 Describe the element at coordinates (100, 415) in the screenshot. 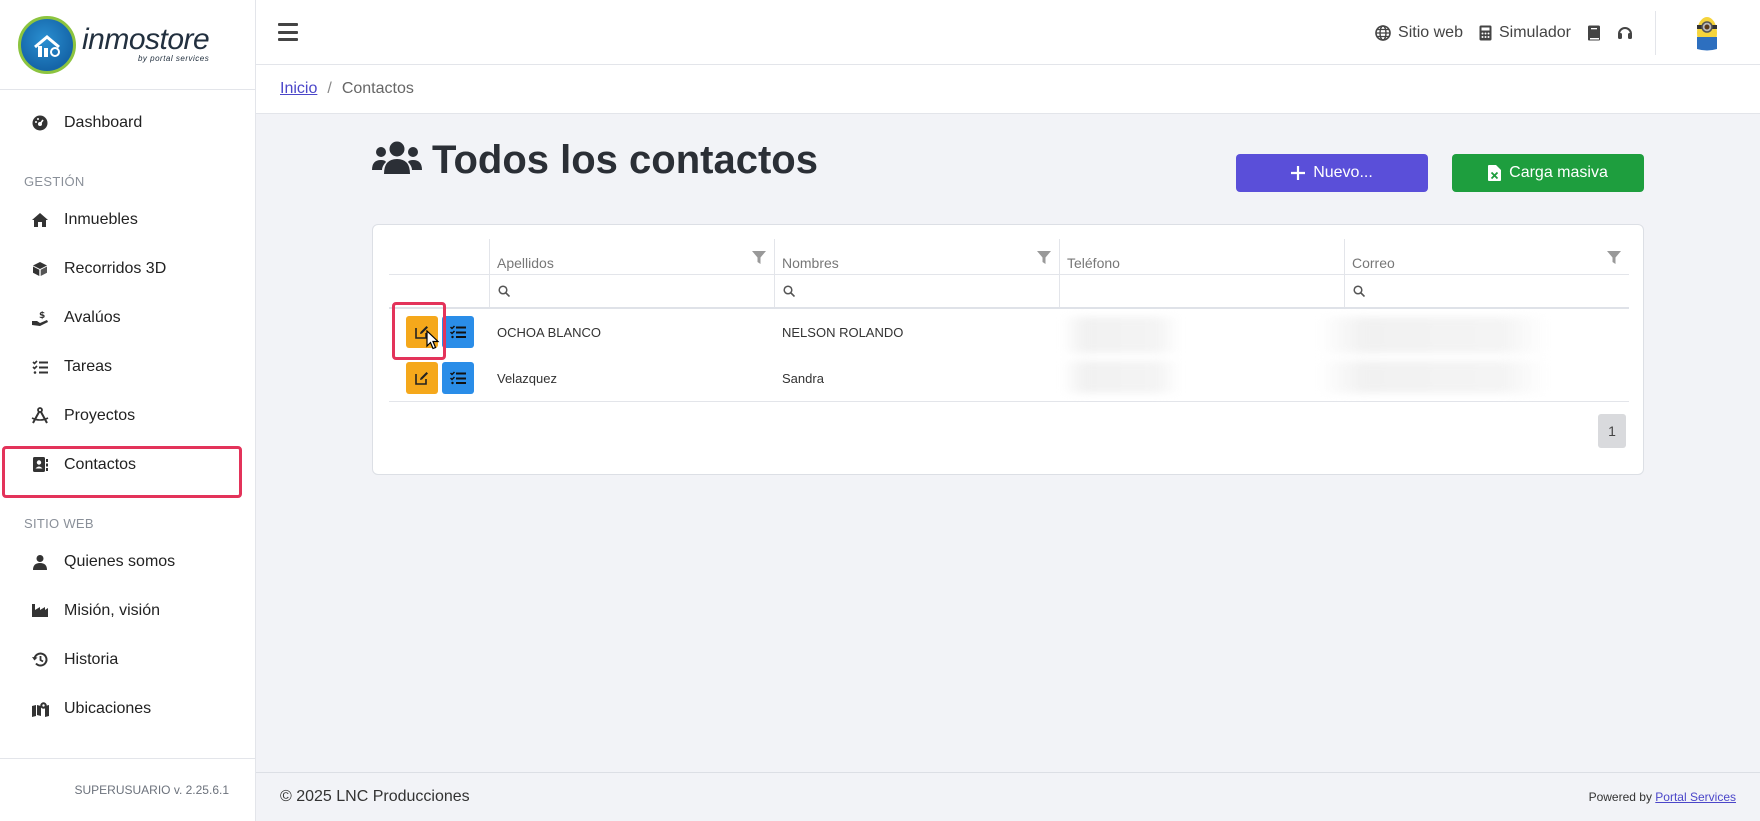

I see `sidebar-item-label: Proyectos` at that location.